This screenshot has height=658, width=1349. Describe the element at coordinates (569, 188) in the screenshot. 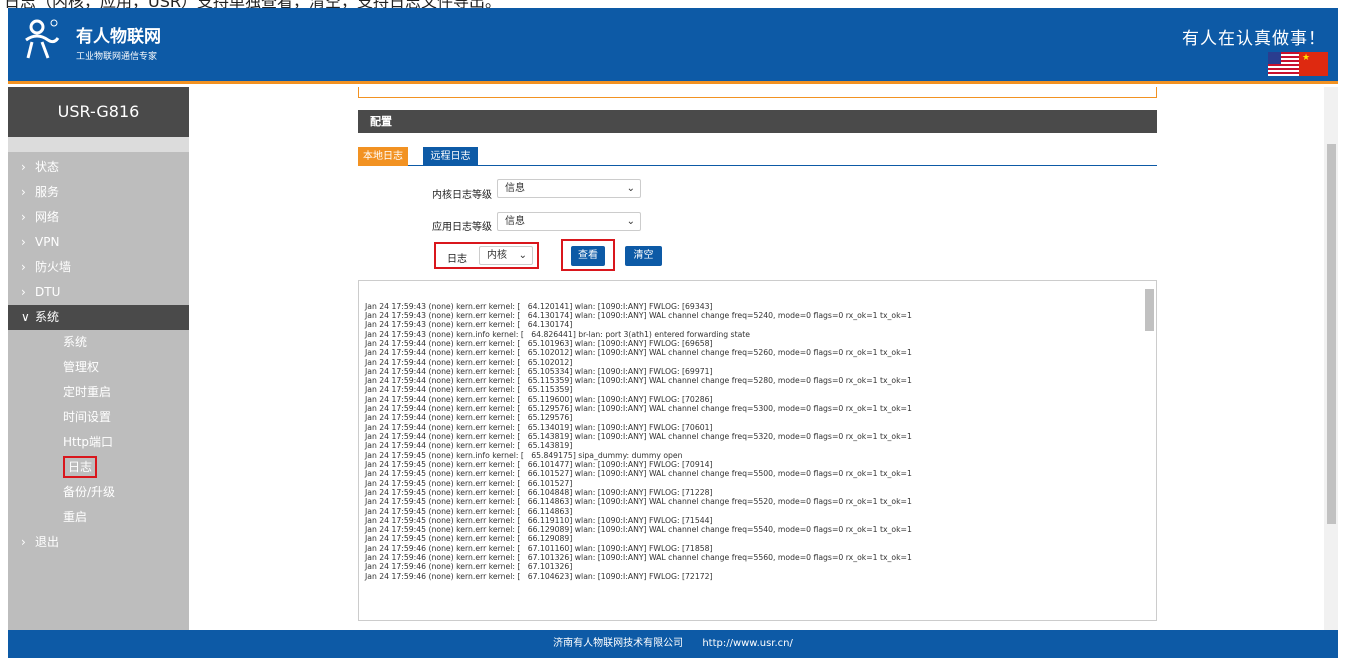

I see `kernel-level-select: 信息 ⌄` at that location.